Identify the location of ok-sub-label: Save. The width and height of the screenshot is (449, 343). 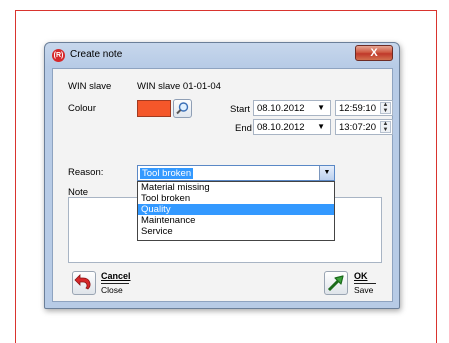
(364, 290).